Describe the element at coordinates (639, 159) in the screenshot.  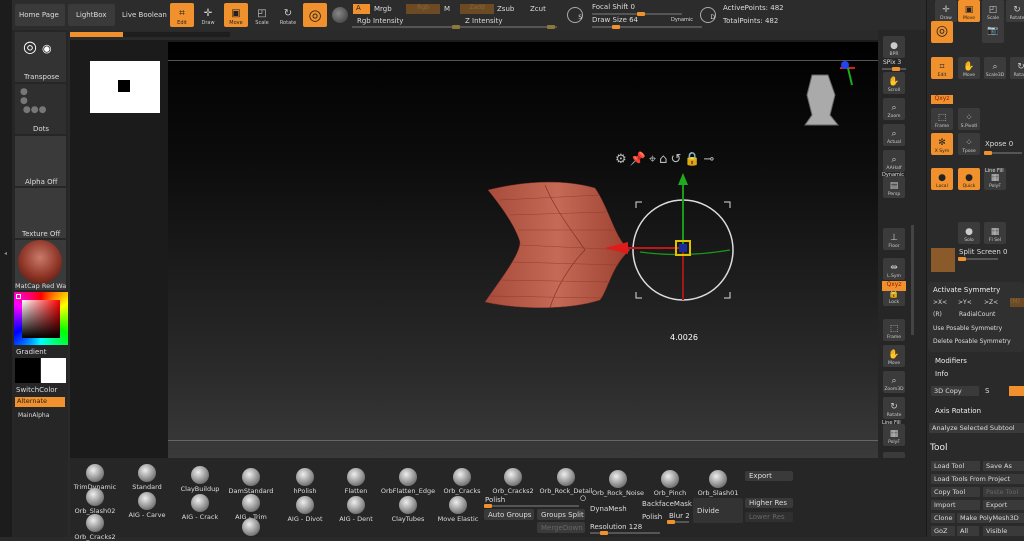
I see `gizmo-pin-icon: 📌` at that location.